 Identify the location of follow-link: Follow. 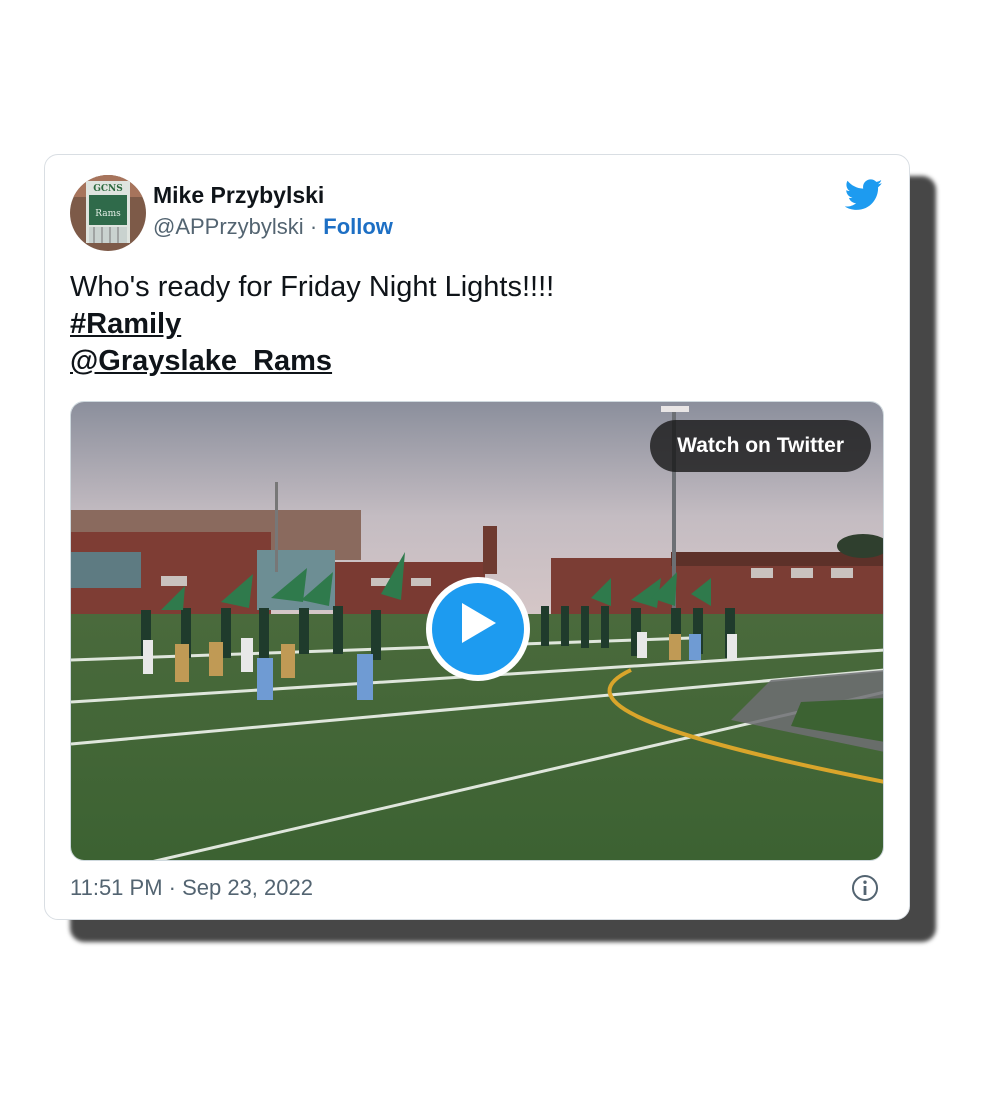
(358, 226).